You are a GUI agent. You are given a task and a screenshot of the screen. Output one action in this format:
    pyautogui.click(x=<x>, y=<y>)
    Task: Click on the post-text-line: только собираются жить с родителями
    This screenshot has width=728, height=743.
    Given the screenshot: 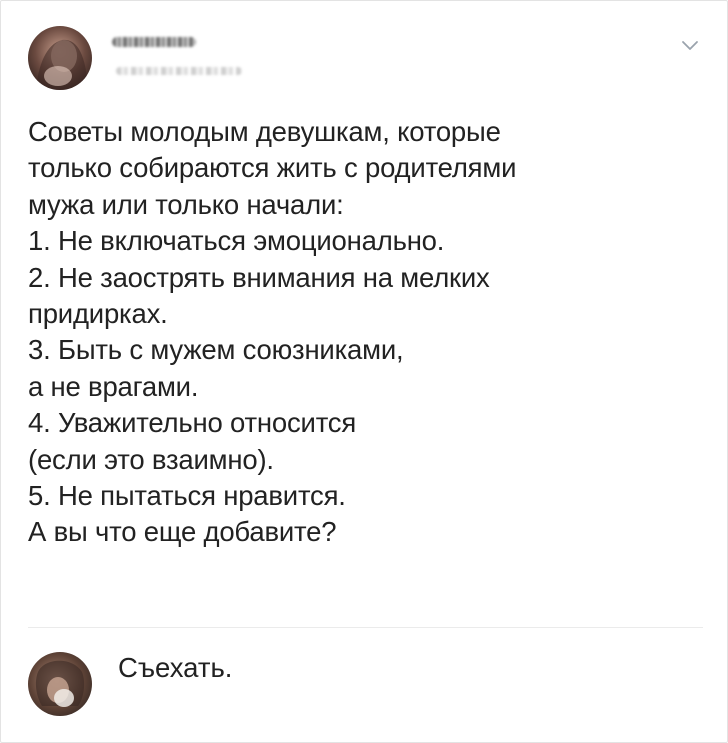 What is the action you would take?
    pyautogui.click(x=272, y=168)
    